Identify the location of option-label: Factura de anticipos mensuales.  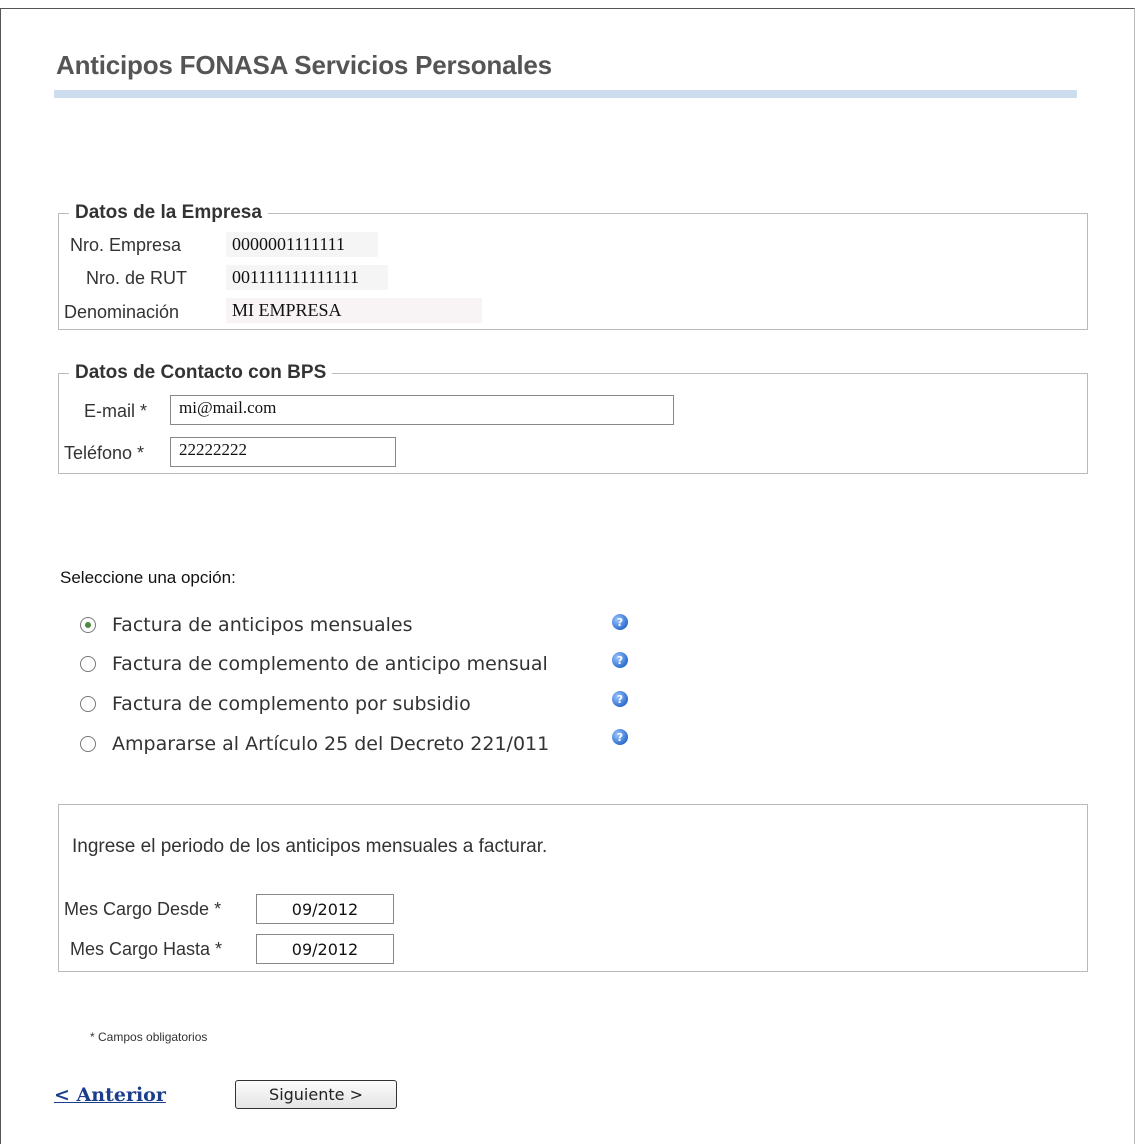
(262, 625).